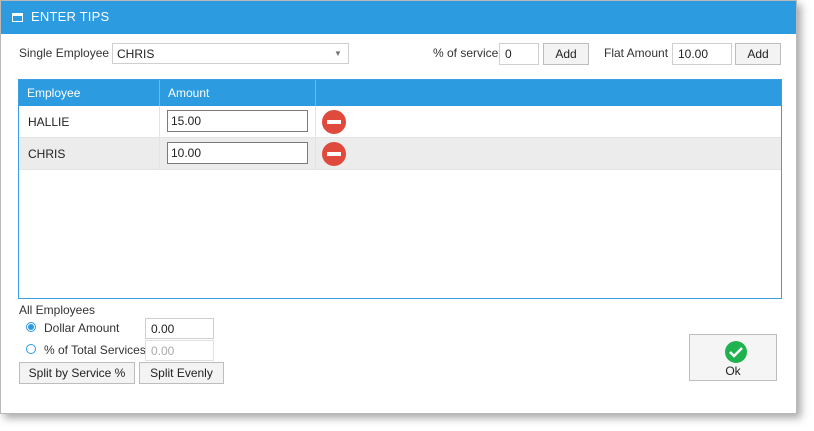 This screenshot has height=431, width=814. I want to click on amount-cell: 15.00, so click(238, 121).